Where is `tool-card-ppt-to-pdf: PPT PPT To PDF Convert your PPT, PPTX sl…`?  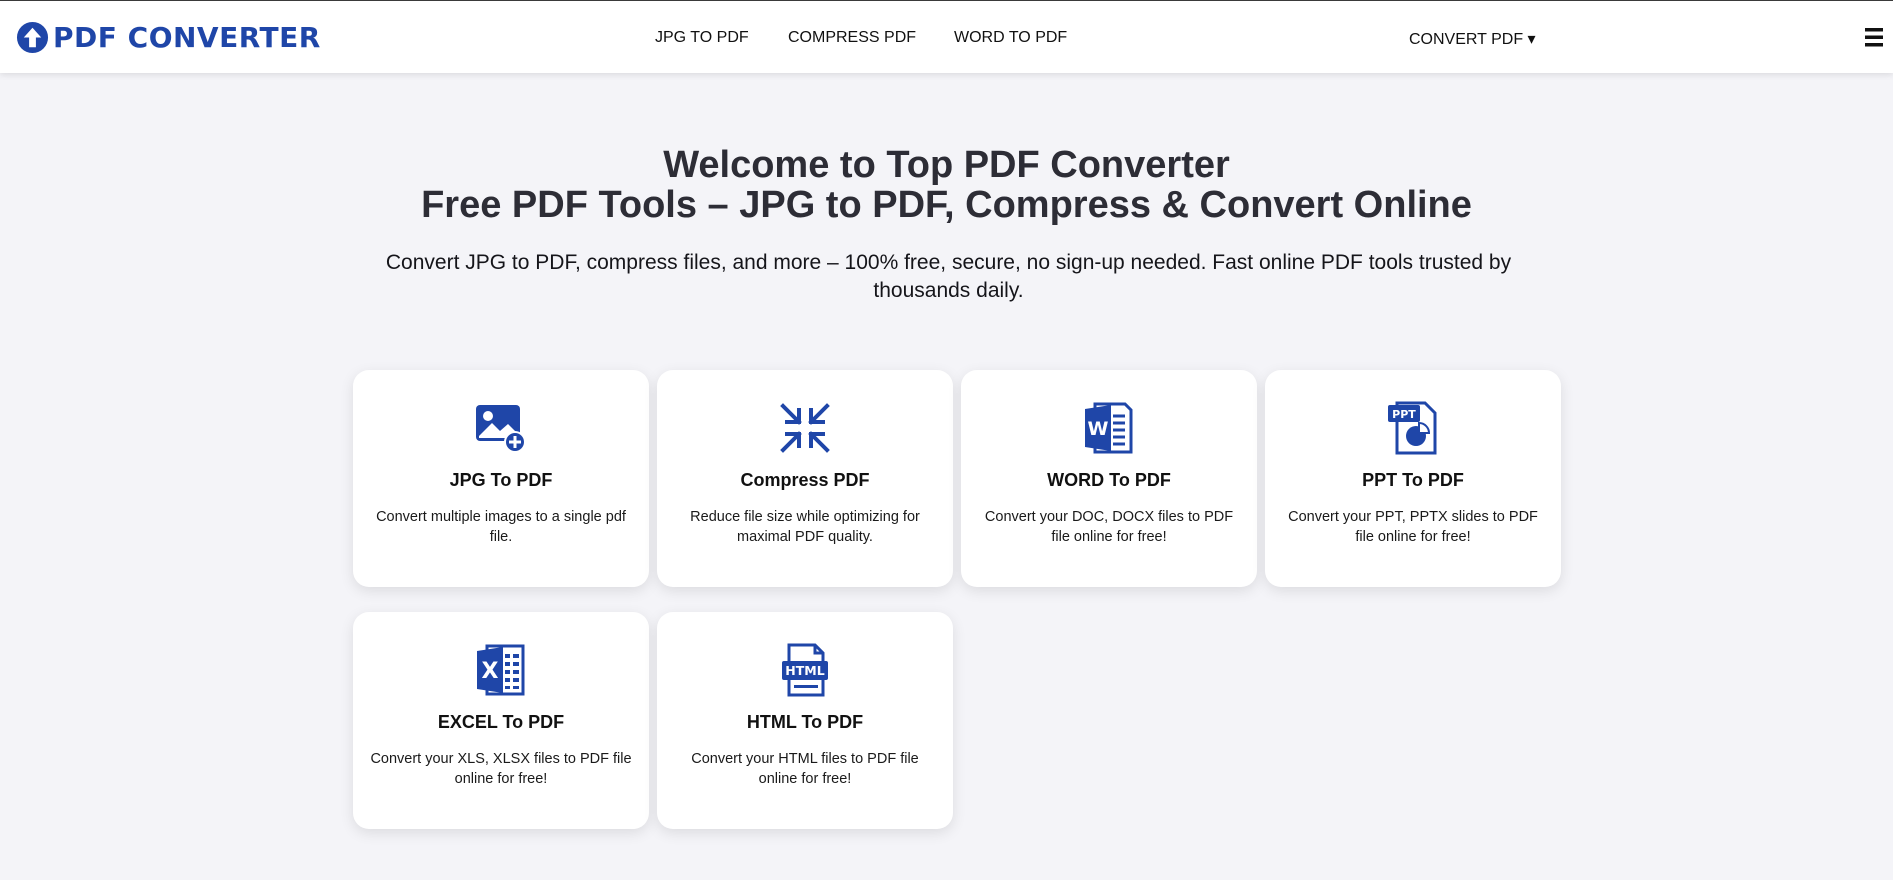 tool-card-ppt-to-pdf: PPT PPT To PDF Convert your PPT, PPTX sl… is located at coordinates (1413, 478).